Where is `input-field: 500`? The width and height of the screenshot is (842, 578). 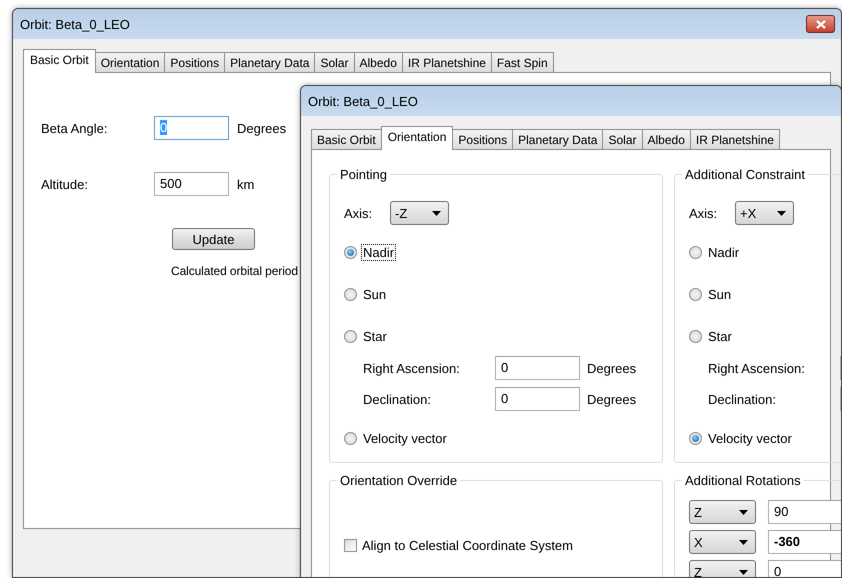 input-field: 500 is located at coordinates (191, 184).